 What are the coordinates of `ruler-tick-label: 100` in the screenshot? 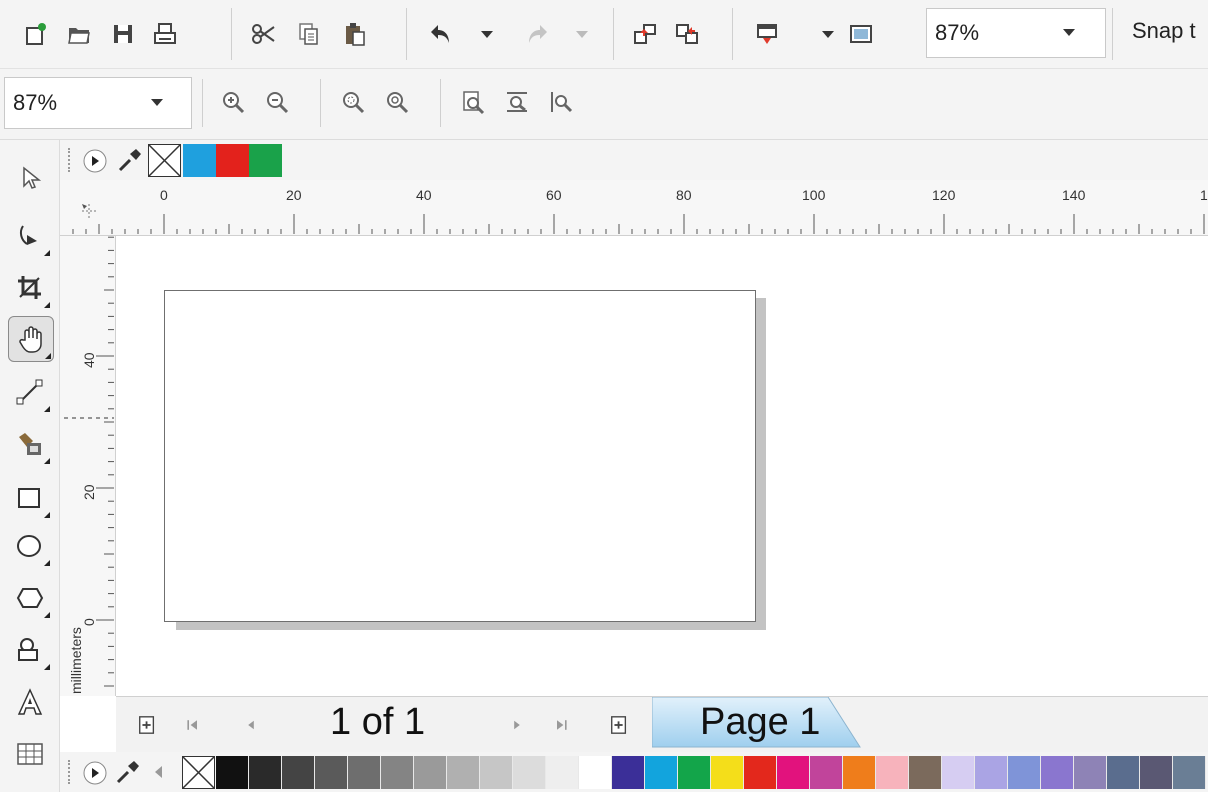 It's located at (814, 195).